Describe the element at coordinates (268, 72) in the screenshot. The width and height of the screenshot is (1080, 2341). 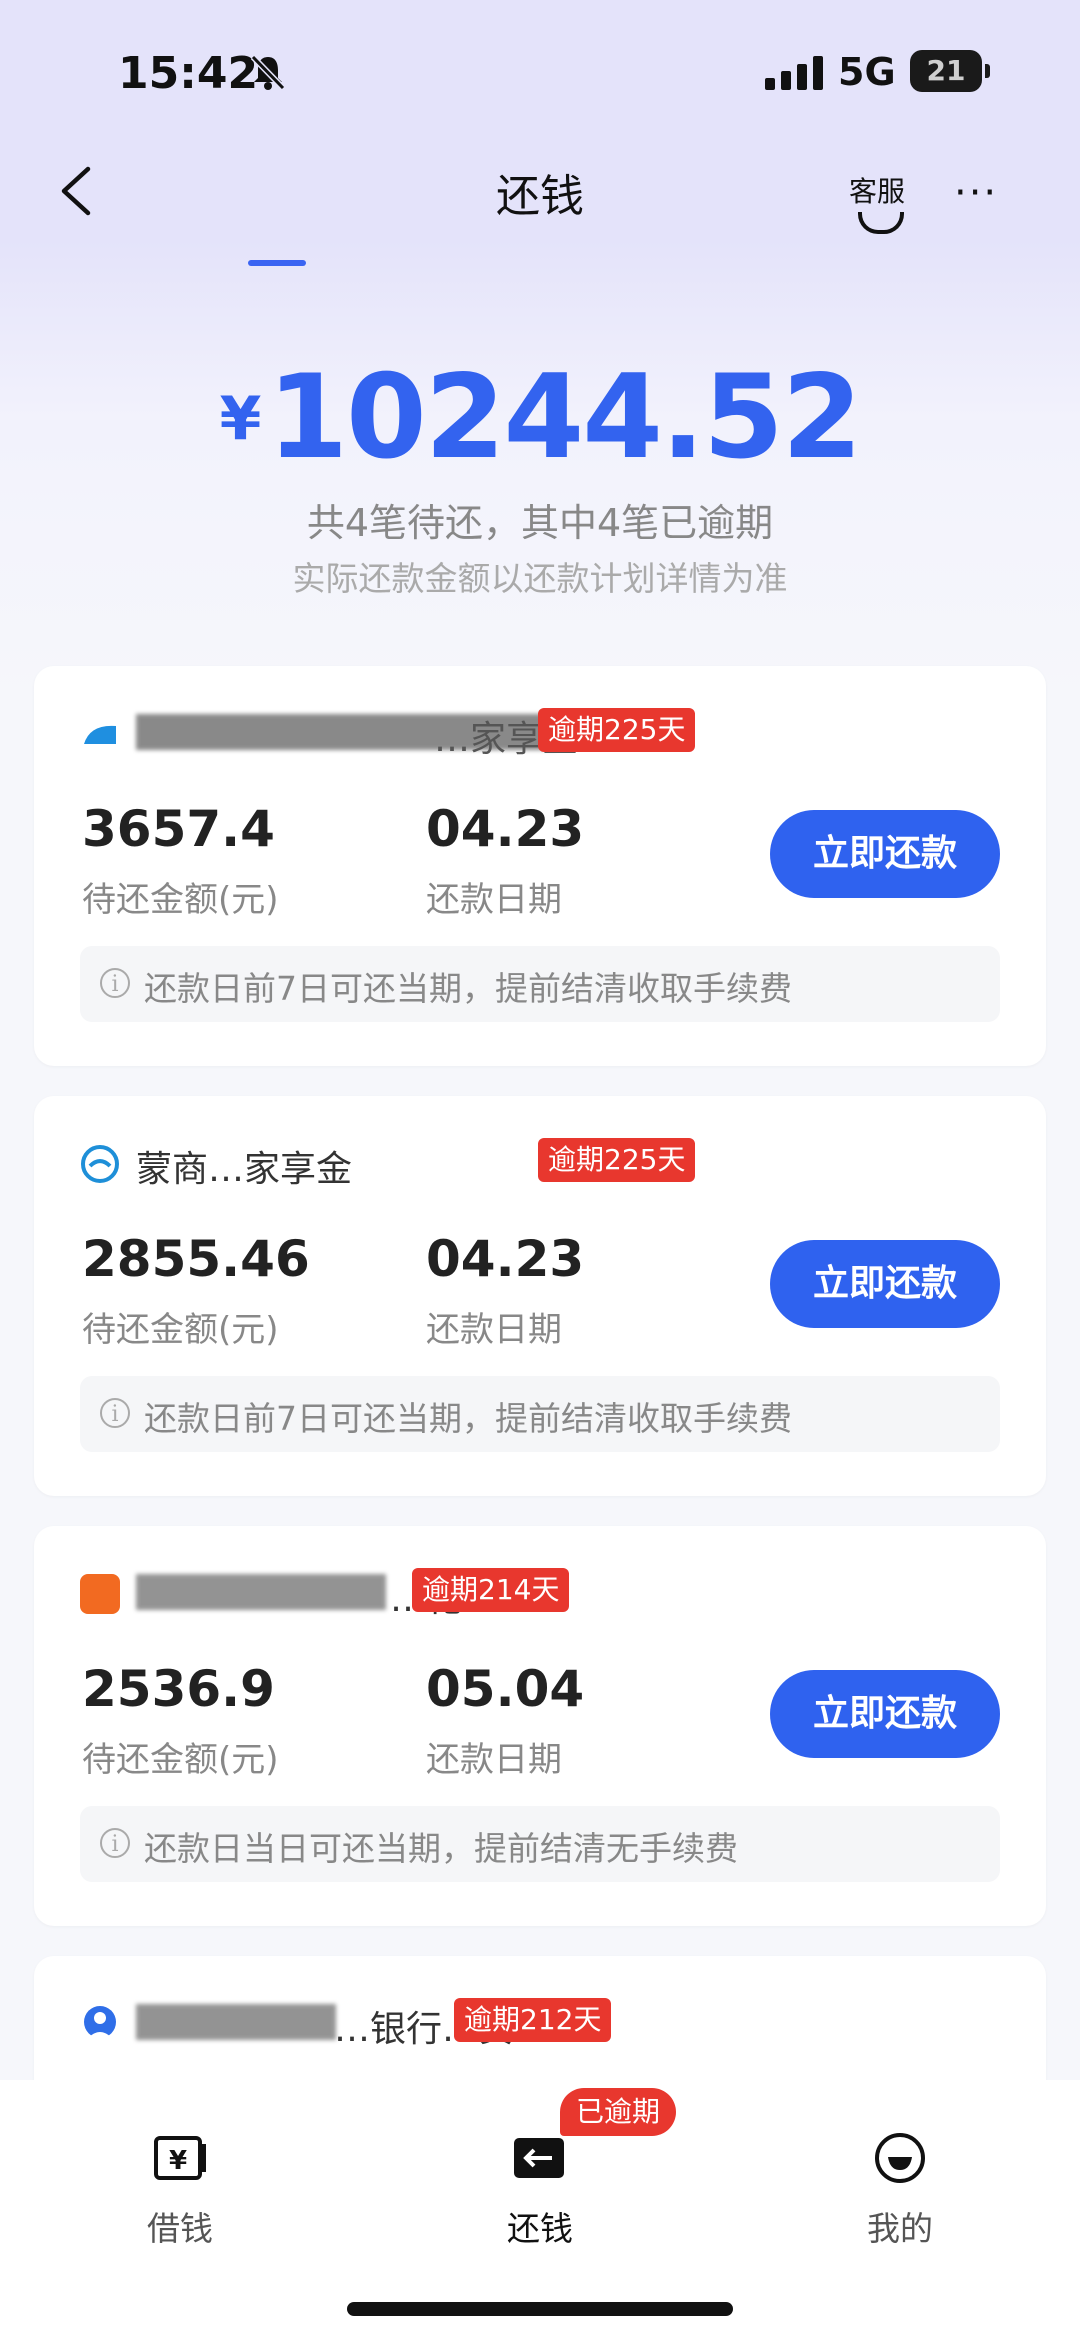
I see `mute-bell-icon` at that location.